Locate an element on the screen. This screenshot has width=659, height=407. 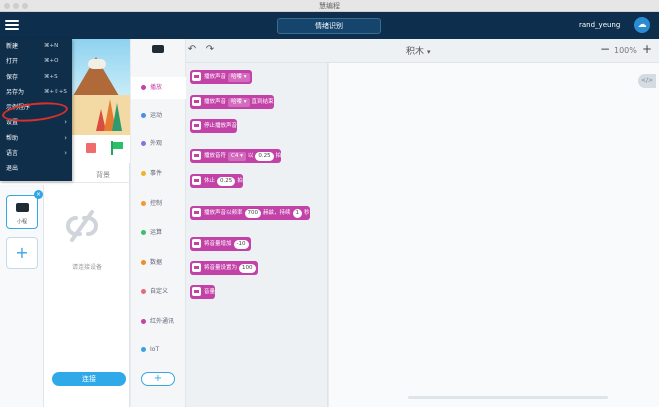
connect-button: 连接 is located at coordinates (89, 379).